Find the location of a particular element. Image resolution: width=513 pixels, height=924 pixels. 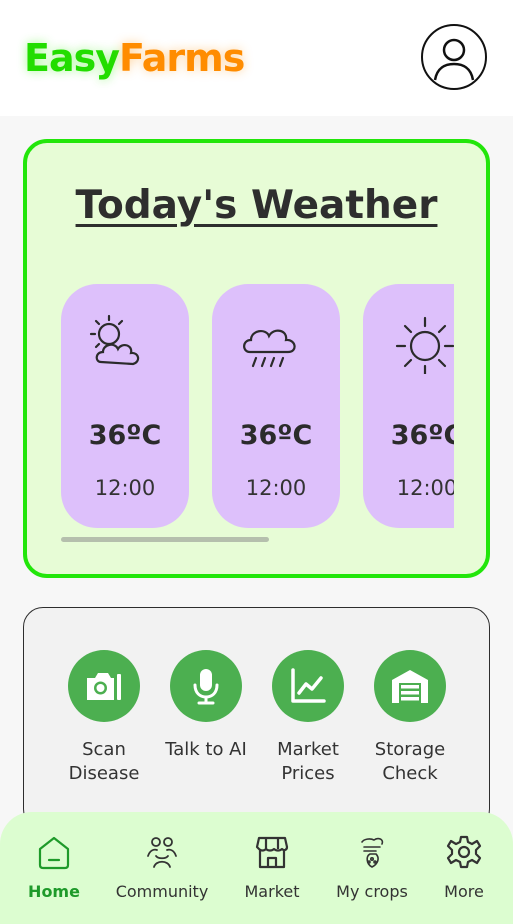

user-avatar-graphic is located at coordinates (454, 59).